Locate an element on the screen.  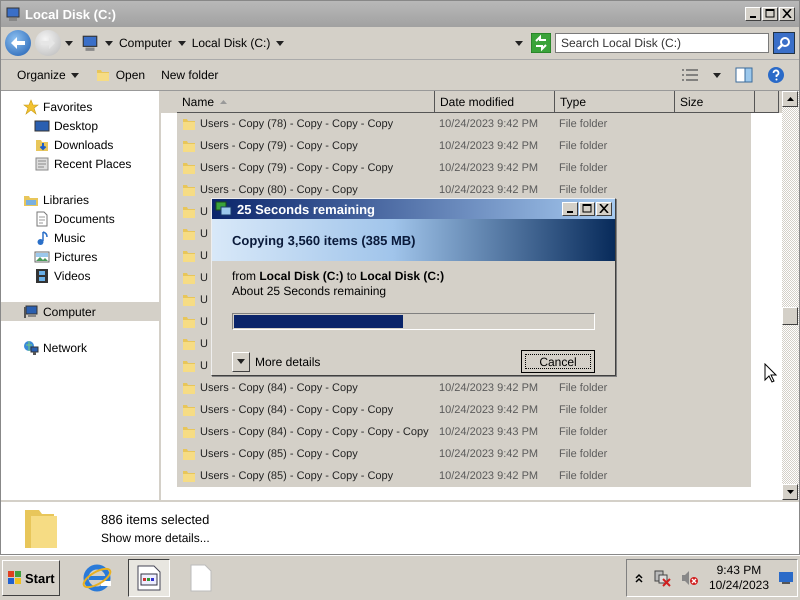
breadcrumb-item: Local Disk (C:) is located at coordinates (231, 43).